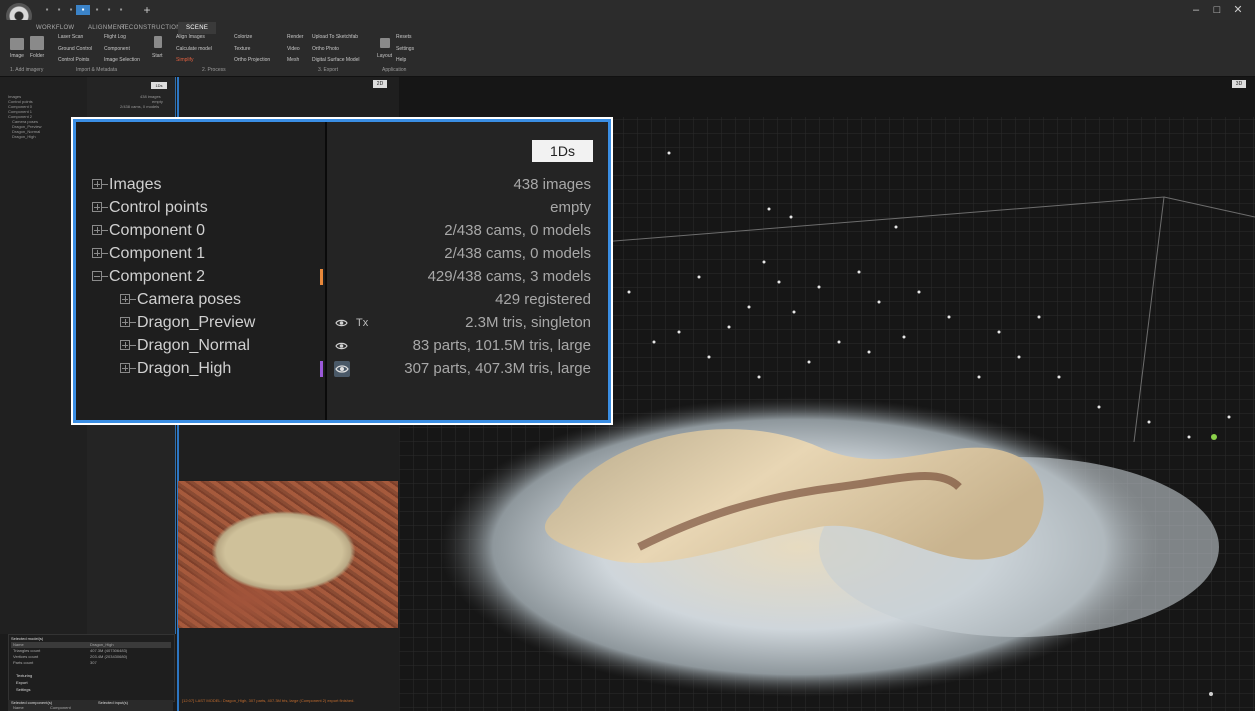 The image size is (1255, 711). I want to click on ground-control-button: Ground Control, so click(75, 49).